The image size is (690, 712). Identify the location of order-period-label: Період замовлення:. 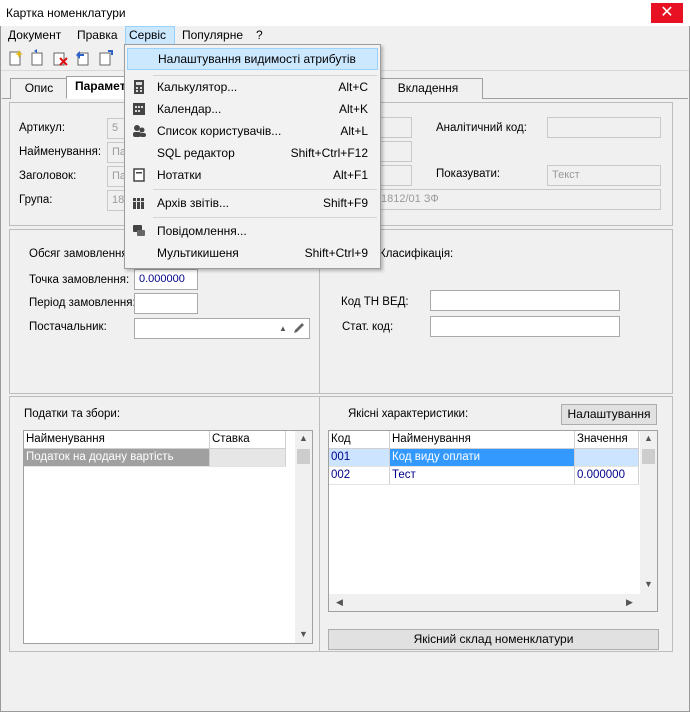
(82, 303).